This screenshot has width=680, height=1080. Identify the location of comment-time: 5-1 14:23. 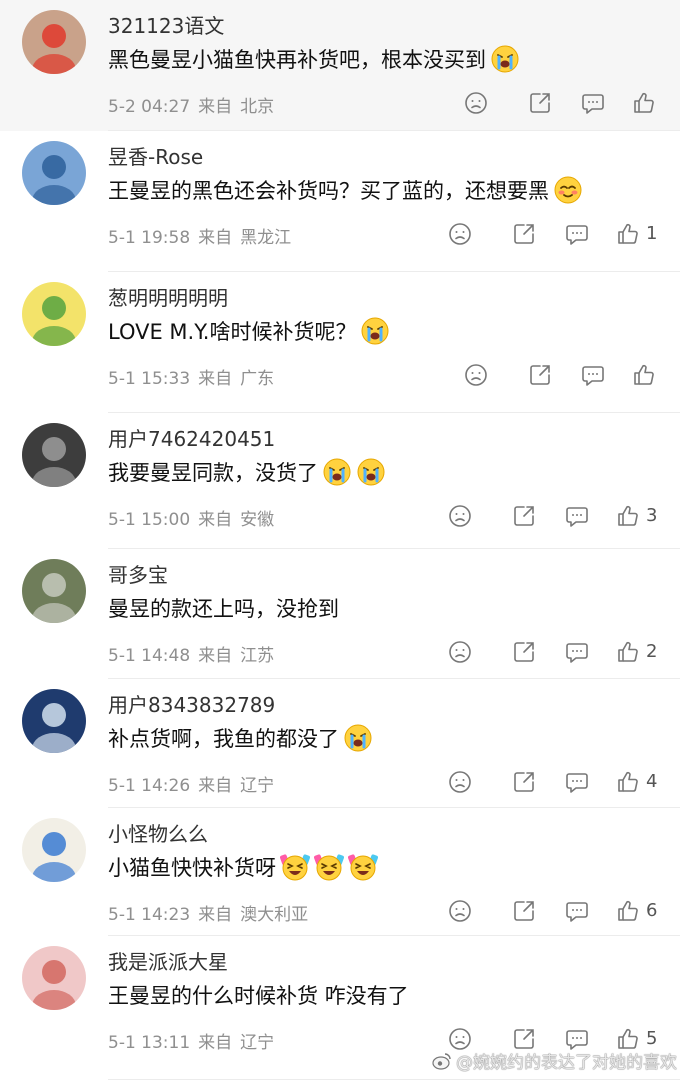
(149, 915).